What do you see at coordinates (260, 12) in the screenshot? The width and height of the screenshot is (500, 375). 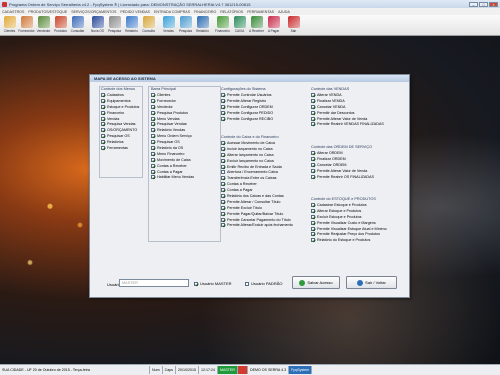 I see `menu-ferramentas: FERRAMENTAS` at bounding box center [260, 12].